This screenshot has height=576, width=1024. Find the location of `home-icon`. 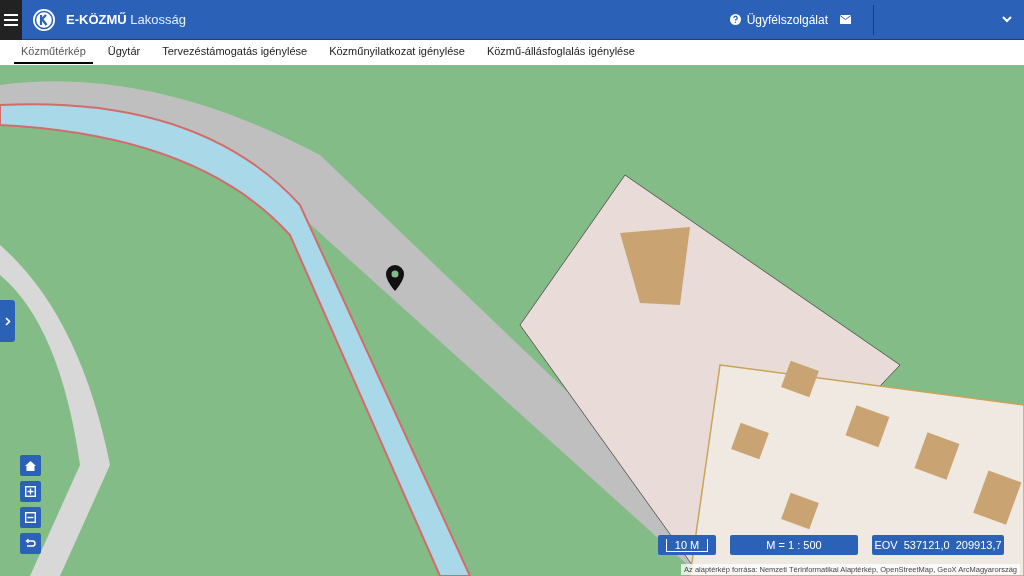

home-icon is located at coordinates (30, 465).